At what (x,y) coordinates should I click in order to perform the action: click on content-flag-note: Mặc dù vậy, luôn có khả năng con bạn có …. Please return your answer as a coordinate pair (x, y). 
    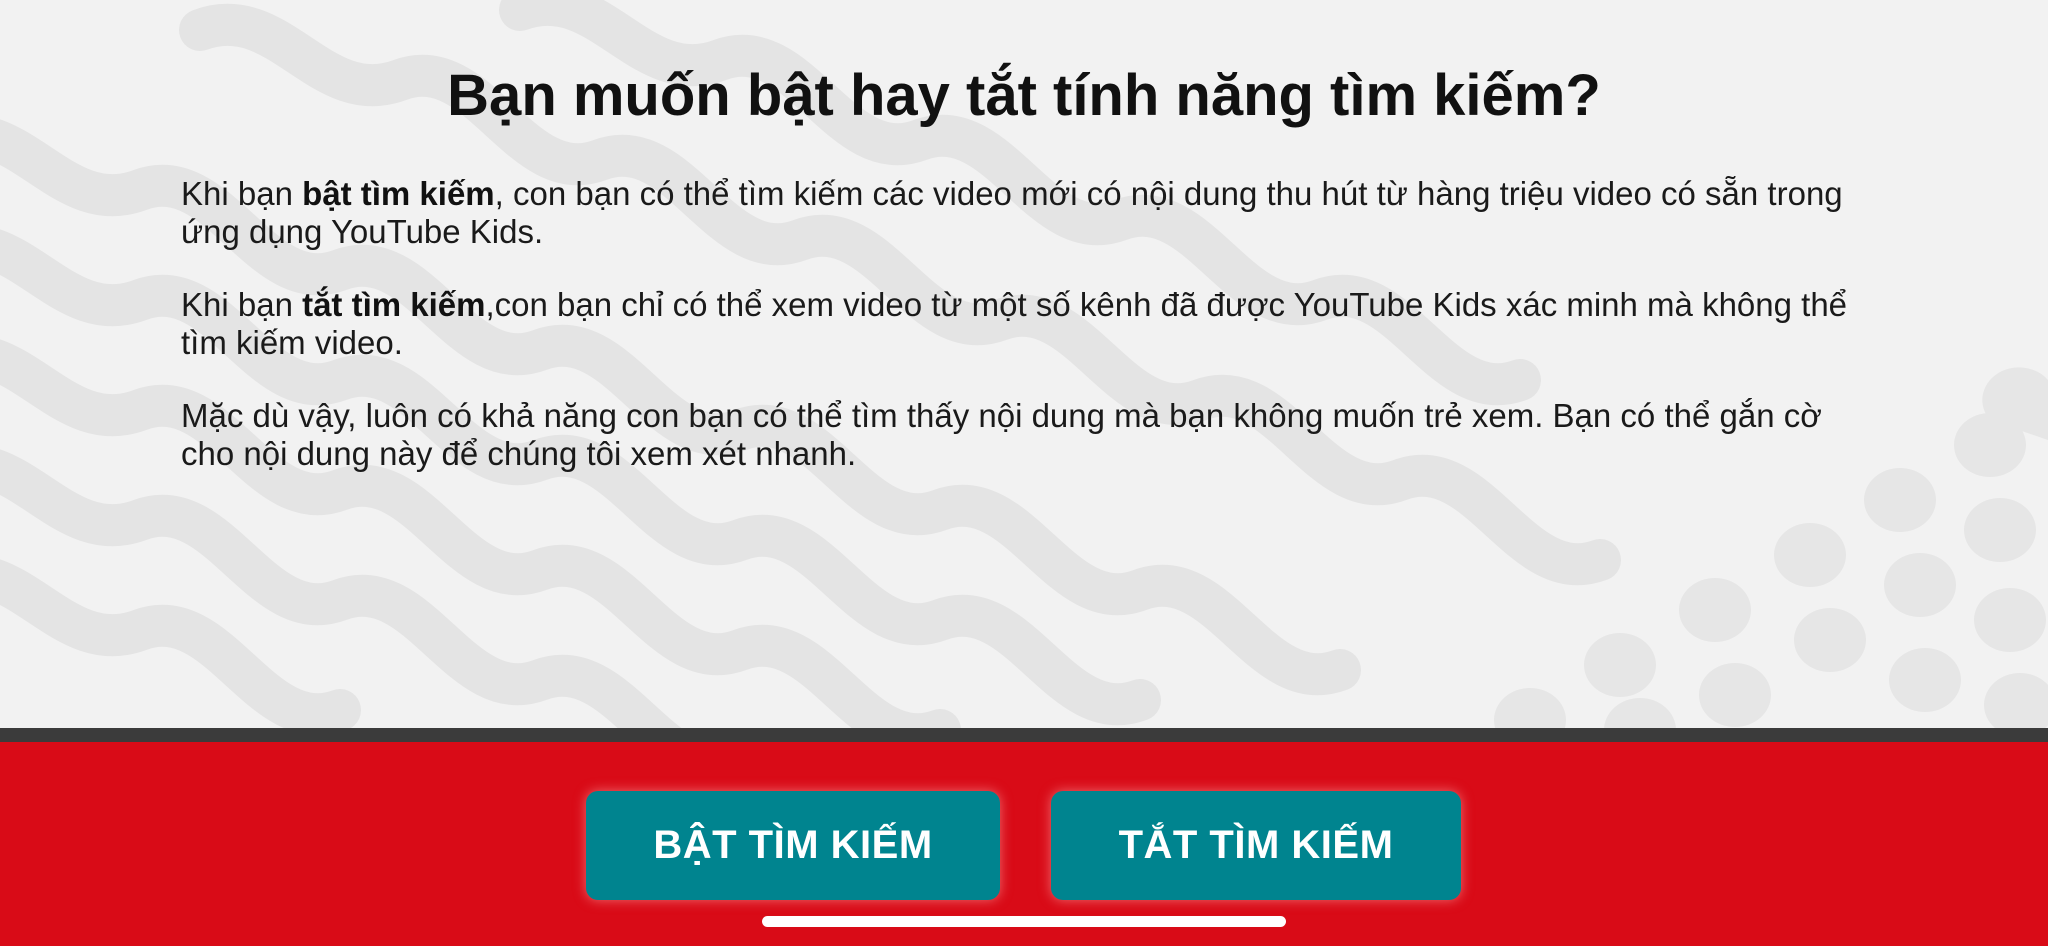
    Looking at the image, I should click on (1001, 434).